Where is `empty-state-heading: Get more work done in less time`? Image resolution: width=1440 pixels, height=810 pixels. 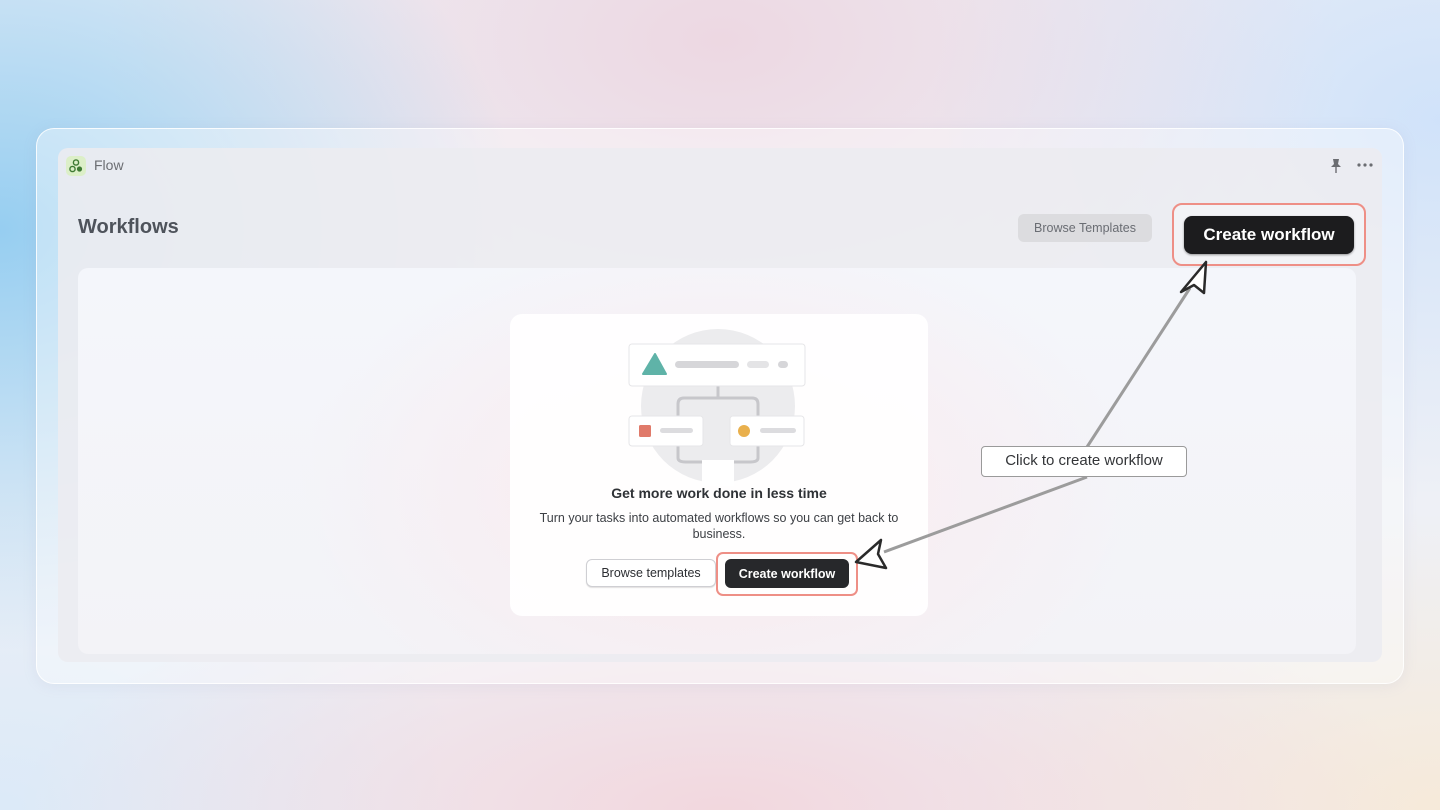 empty-state-heading: Get more work done in less time is located at coordinates (719, 493).